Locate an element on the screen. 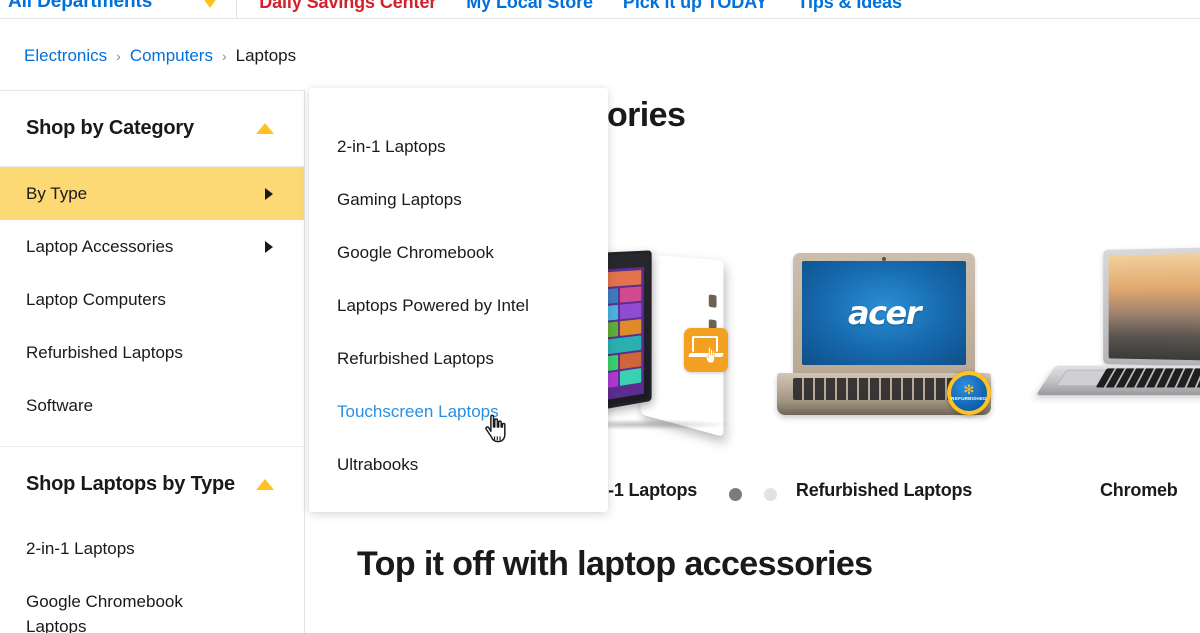 The image size is (1200, 633). sidebar-item-software: Software is located at coordinates (152, 405).